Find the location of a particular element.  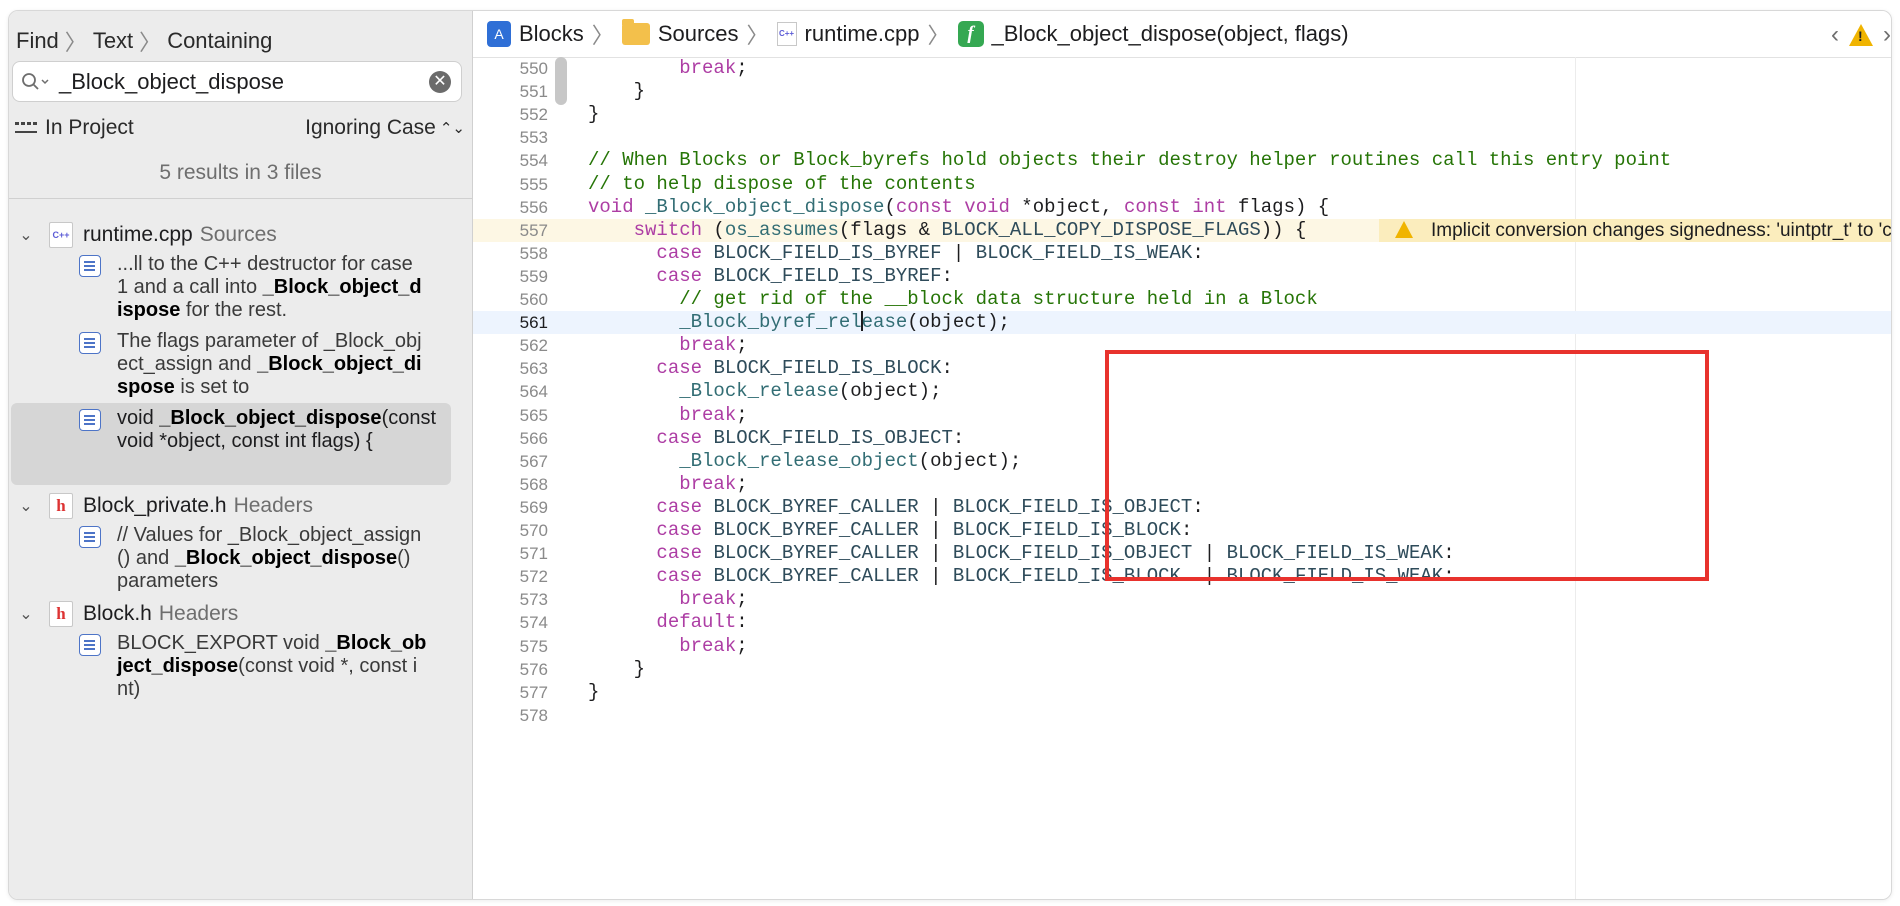

line-number: 556 is located at coordinates (533, 207).